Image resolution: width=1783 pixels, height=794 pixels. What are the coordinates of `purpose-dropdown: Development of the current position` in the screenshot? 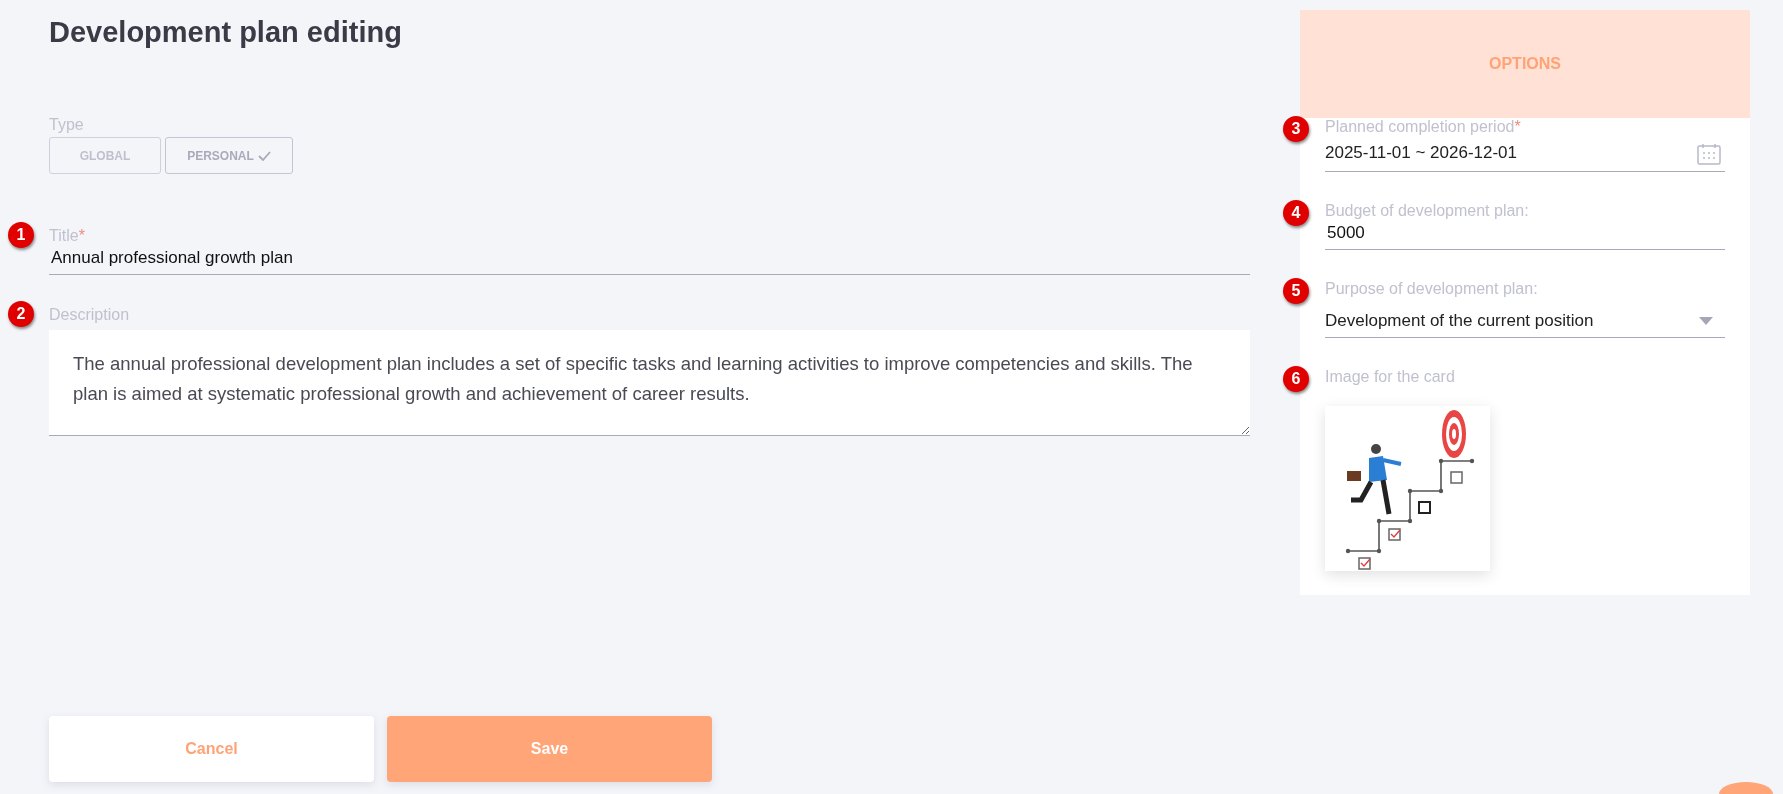 It's located at (1525, 323).